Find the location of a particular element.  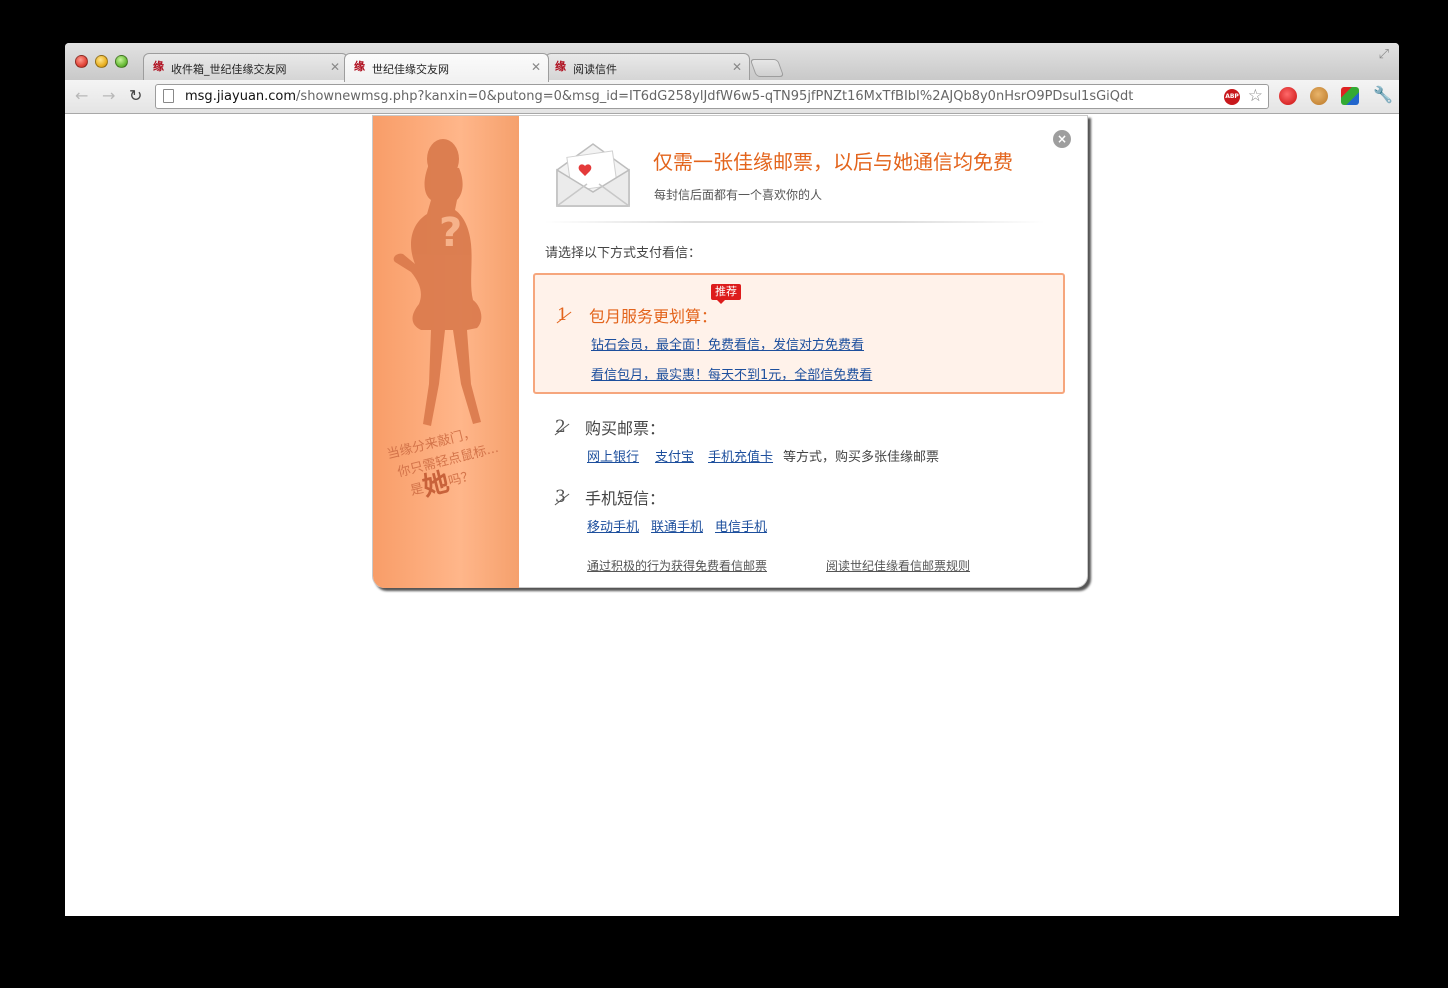

option-2-suffix: 等方式，购买多张佳缘邮票 is located at coordinates (861, 457).